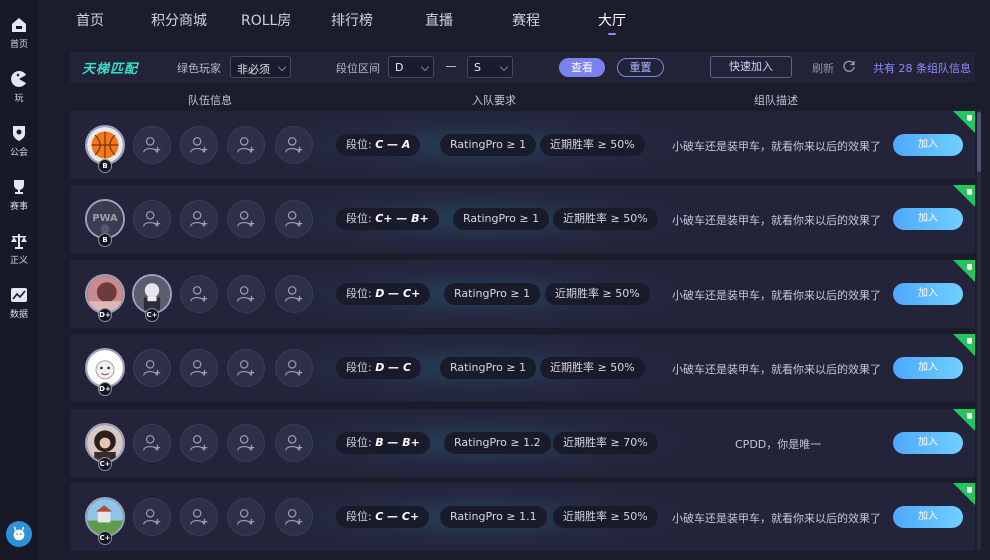  Describe the element at coordinates (19, 86) in the screenshot. I see `sidebar-item-play: 玩` at that location.